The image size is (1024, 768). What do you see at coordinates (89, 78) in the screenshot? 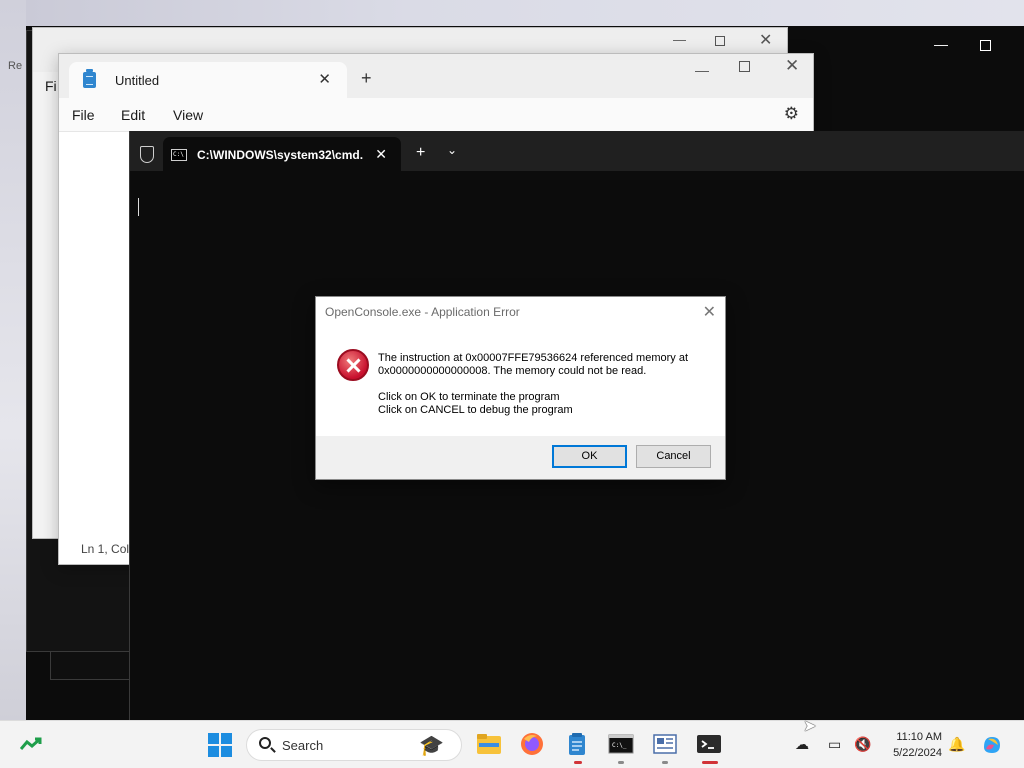
I see `notepad-icon` at bounding box center [89, 78].